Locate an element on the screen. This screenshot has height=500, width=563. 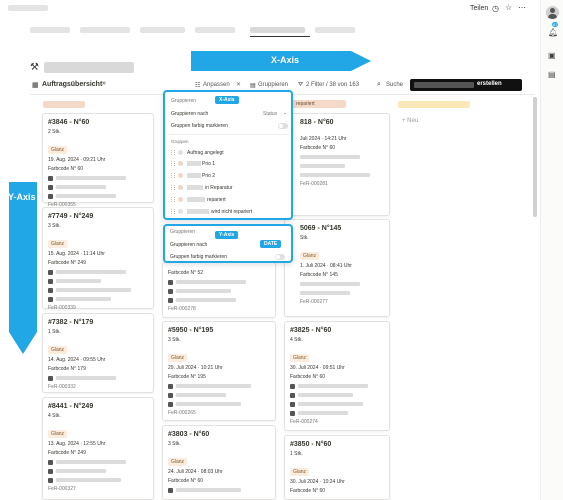
group-button: Gruppieren is located at coordinates (273, 85).